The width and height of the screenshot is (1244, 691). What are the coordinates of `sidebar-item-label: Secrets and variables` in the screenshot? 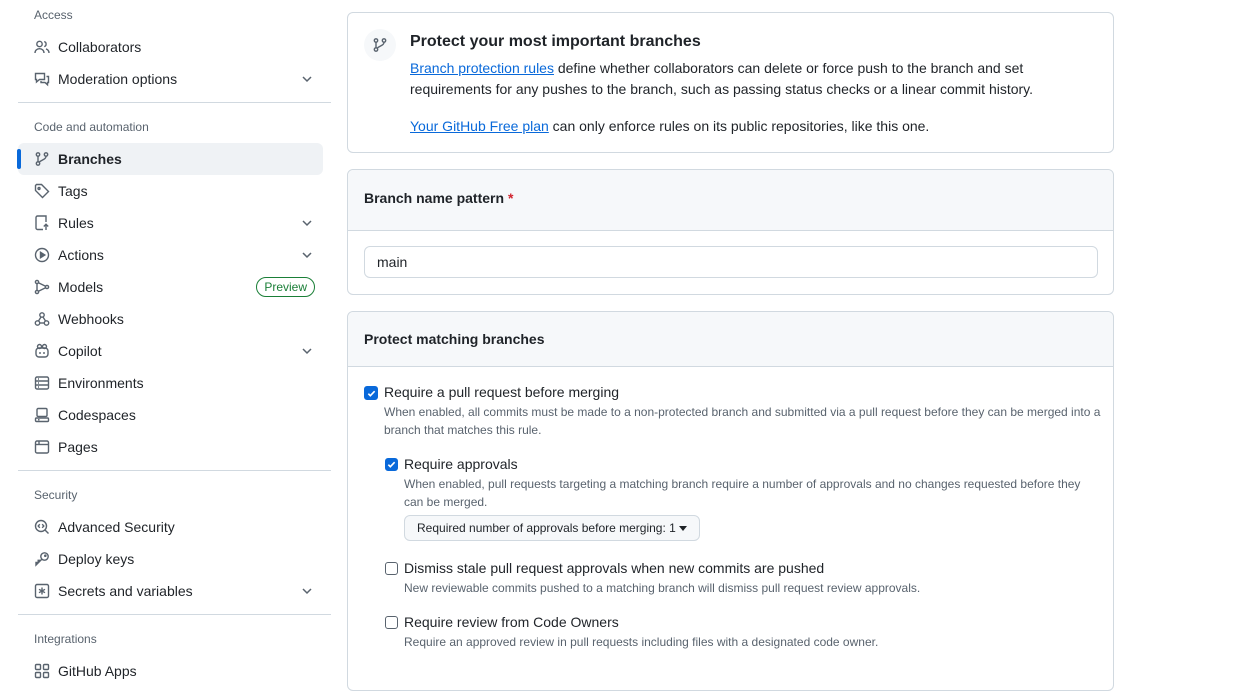 It's located at (125, 591).